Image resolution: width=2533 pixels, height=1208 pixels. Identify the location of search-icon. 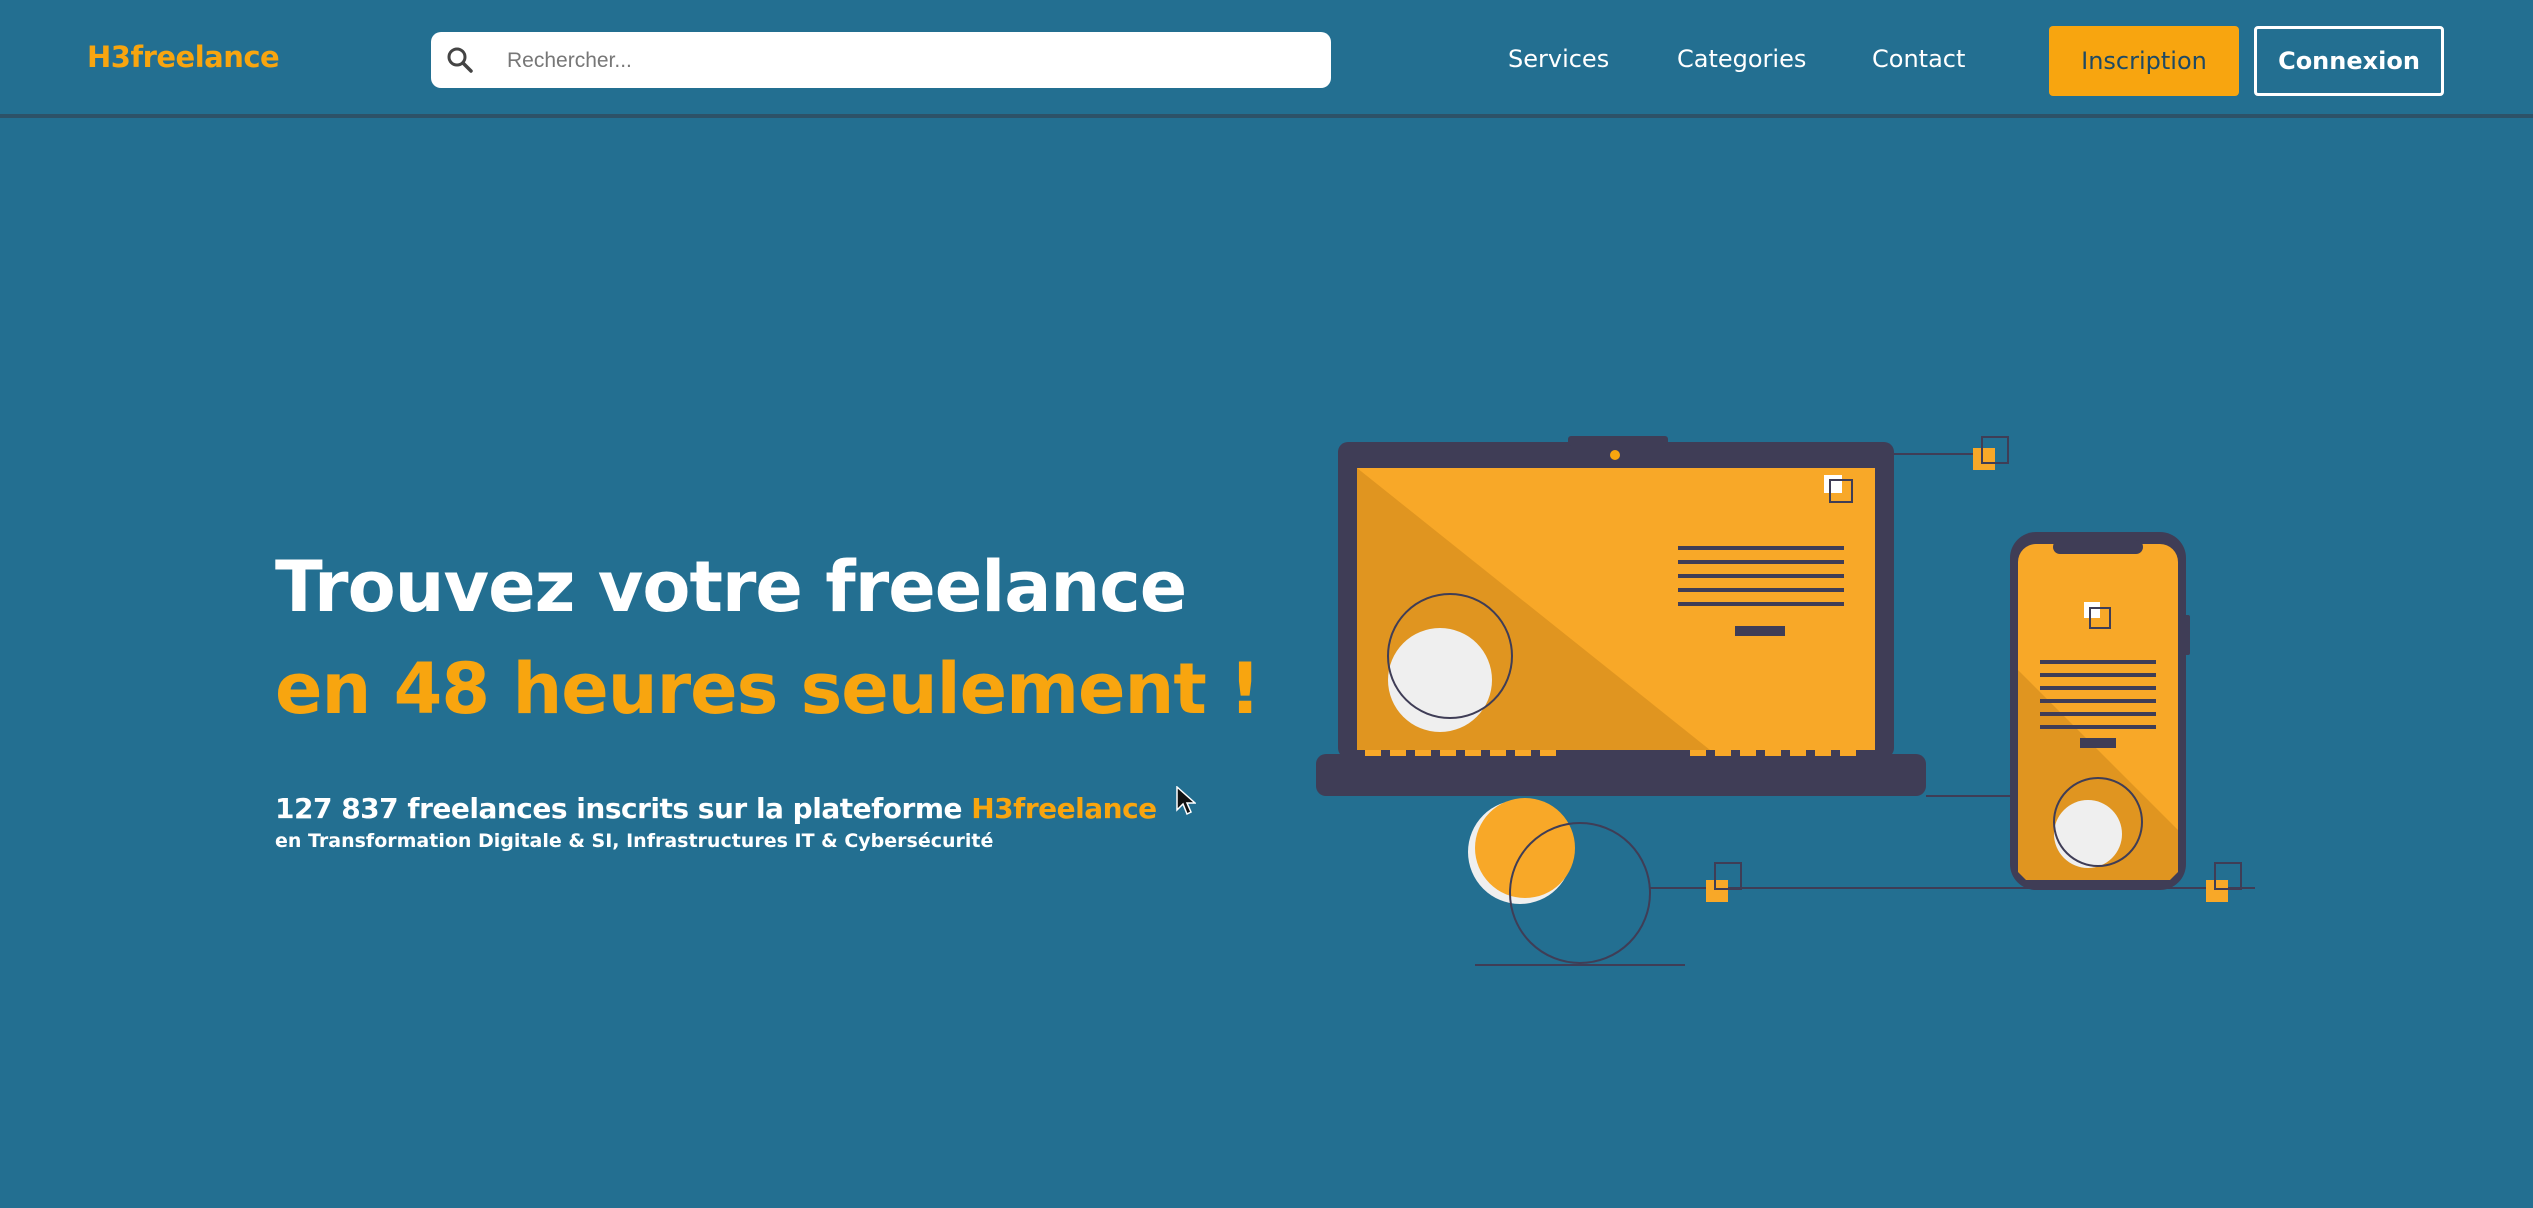
(460, 60).